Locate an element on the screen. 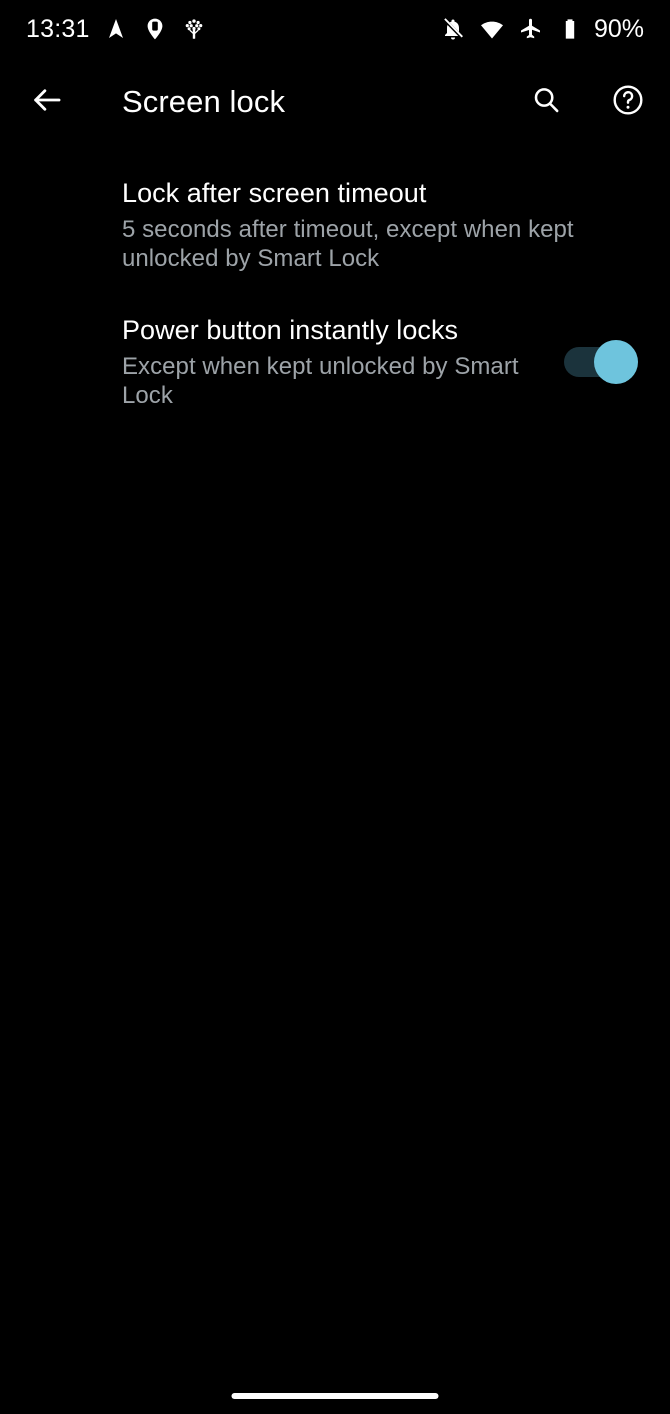 Image resolution: width=670 pixels, height=1414 pixels. battery-icon is located at coordinates (570, 29).